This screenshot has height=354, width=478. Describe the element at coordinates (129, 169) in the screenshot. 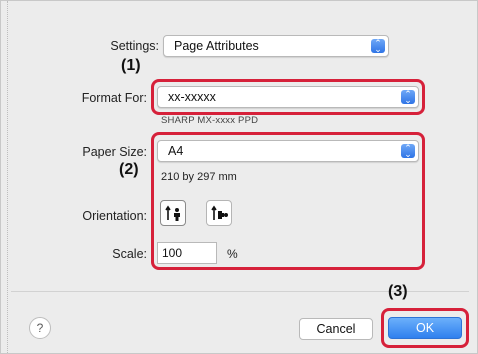

I see `callout-2: (2)` at that location.